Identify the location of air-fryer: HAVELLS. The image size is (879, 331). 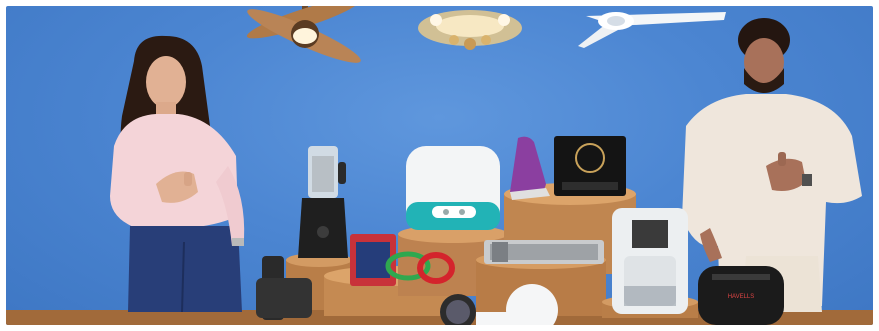
(741, 295).